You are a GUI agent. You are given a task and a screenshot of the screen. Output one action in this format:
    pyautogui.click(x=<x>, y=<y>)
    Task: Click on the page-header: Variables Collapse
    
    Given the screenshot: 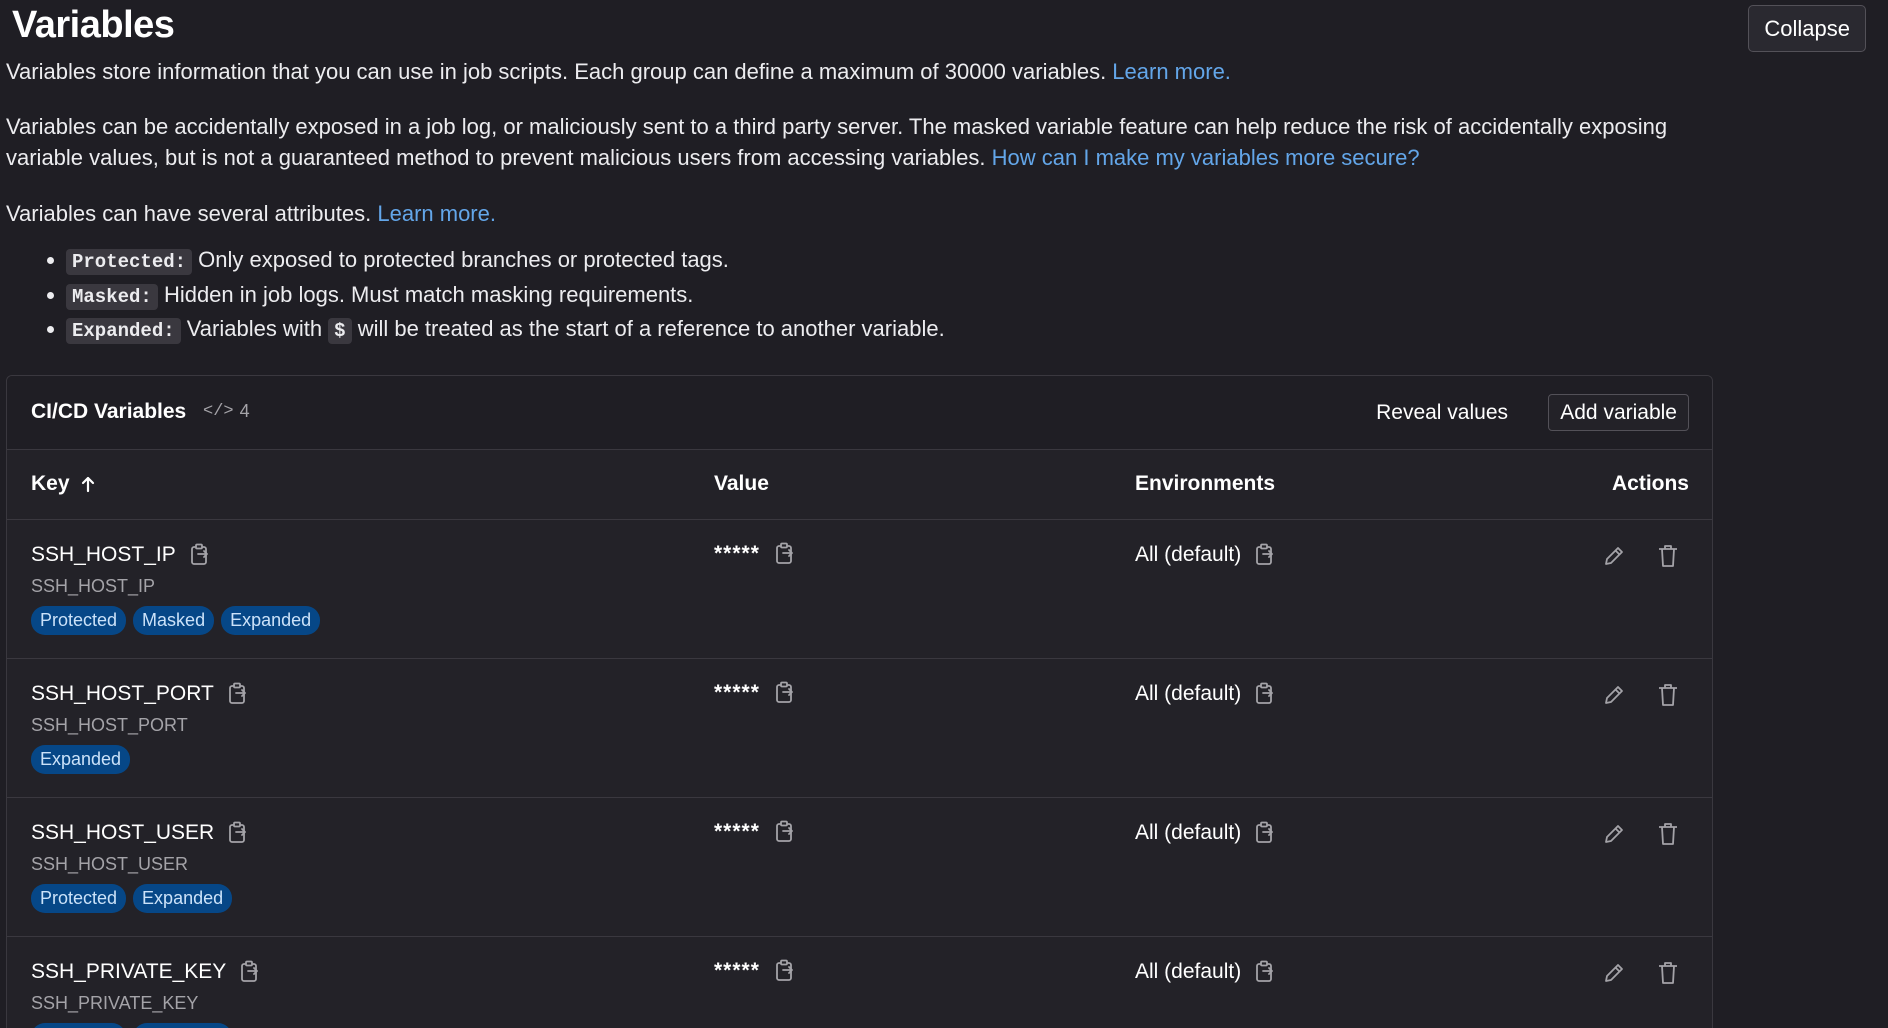 What is the action you would take?
    pyautogui.click(x=944, y=26)
    